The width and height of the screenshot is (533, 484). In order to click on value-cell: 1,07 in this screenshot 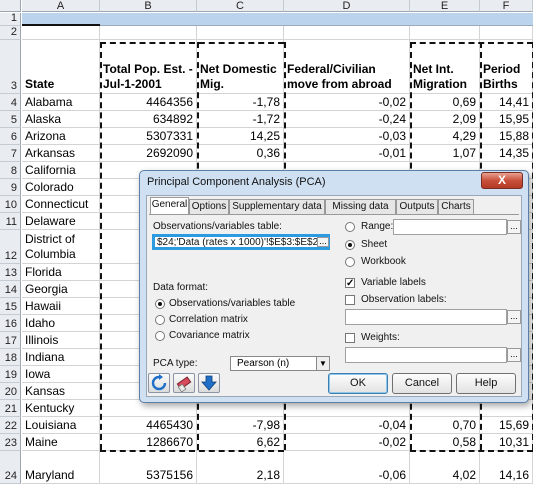, I will do `click(445, 153)`.